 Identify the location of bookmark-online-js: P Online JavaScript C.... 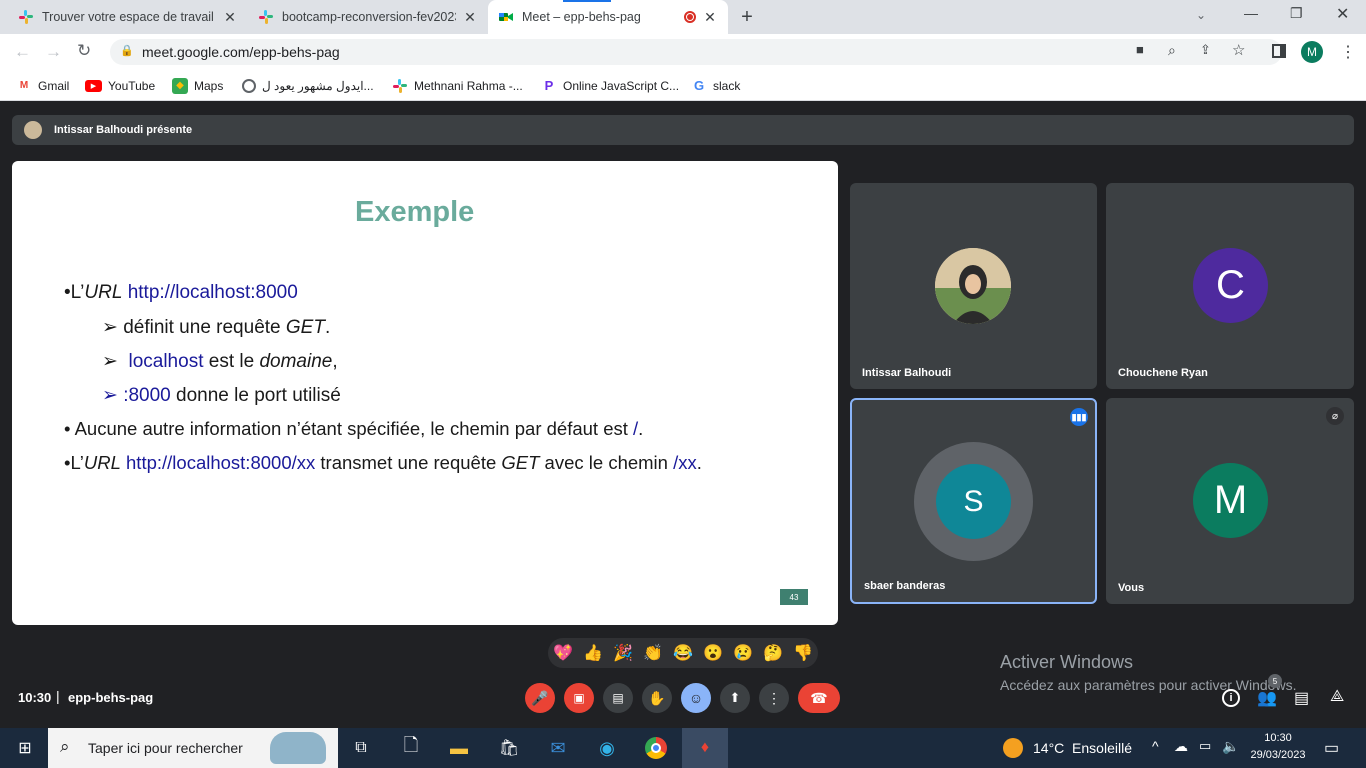
(610, 85).